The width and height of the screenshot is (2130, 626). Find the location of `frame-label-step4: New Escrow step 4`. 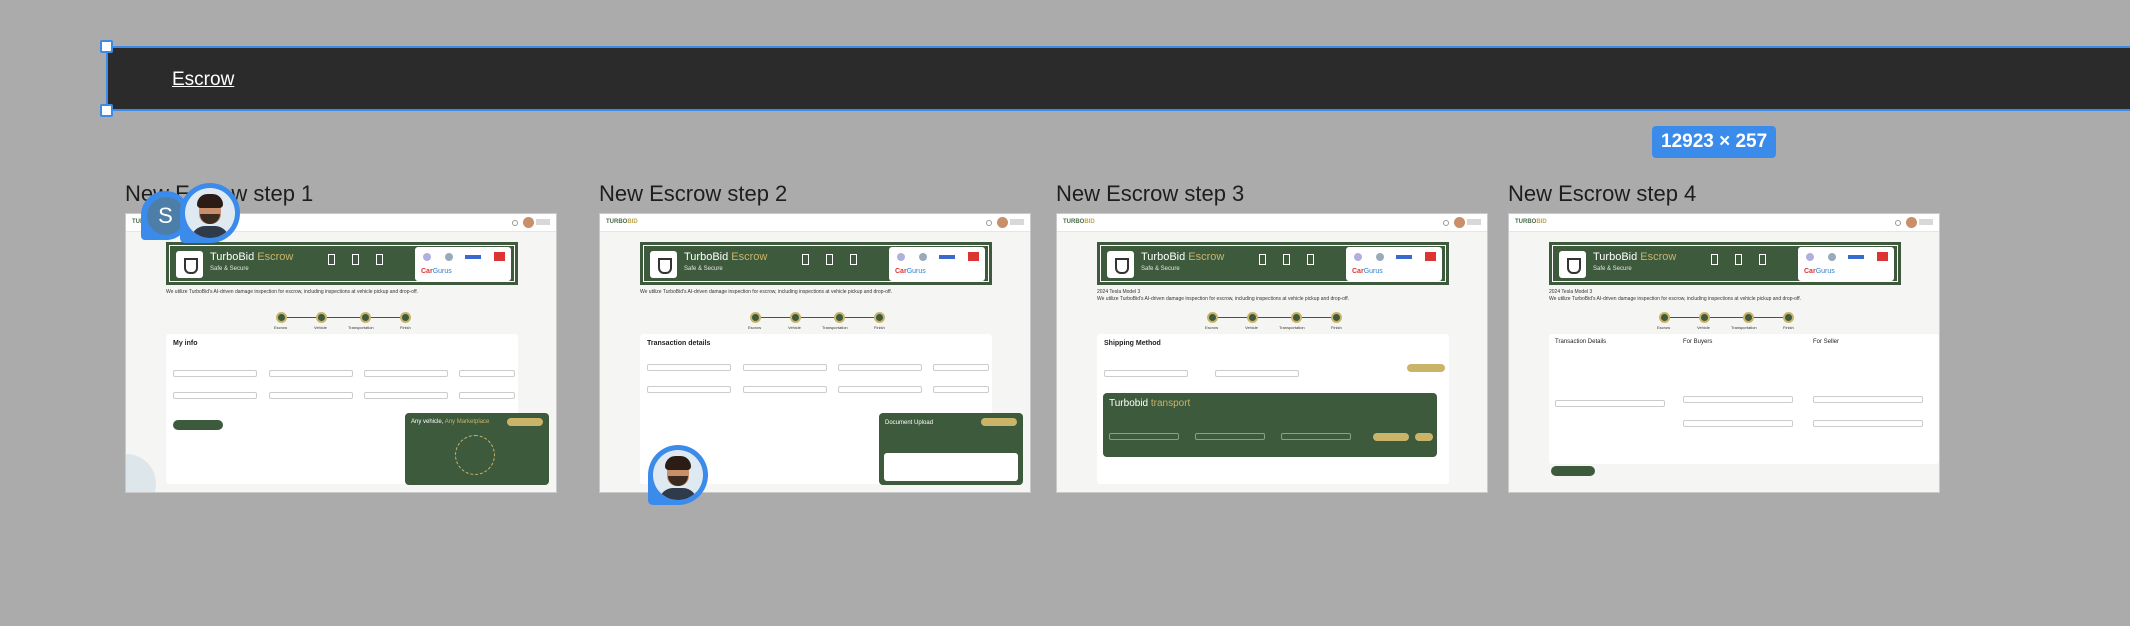

frame-label-step4: New Escrow step 4 is located at coordinates (1602, 194).